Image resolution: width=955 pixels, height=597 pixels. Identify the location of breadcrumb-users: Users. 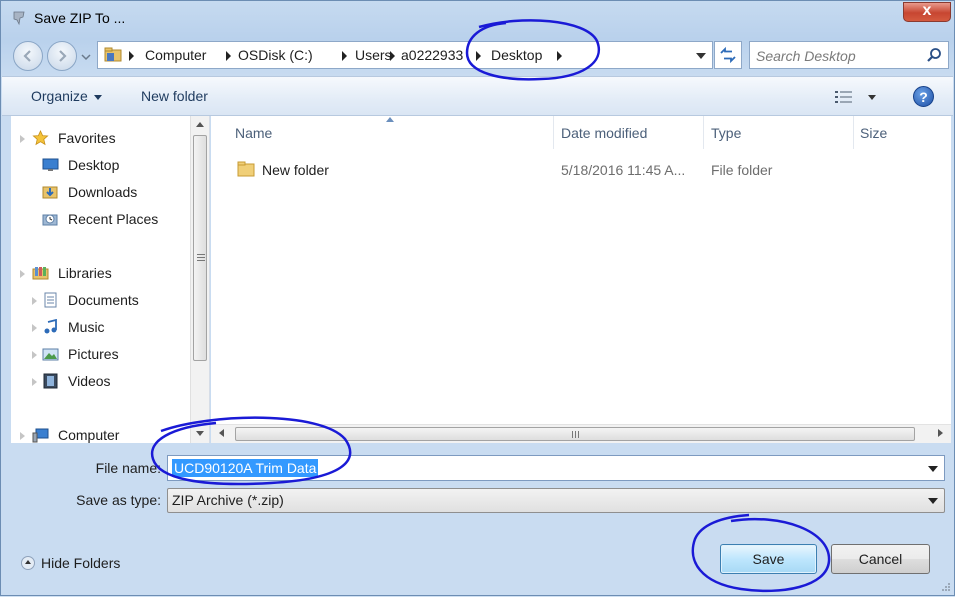
(373, 55).